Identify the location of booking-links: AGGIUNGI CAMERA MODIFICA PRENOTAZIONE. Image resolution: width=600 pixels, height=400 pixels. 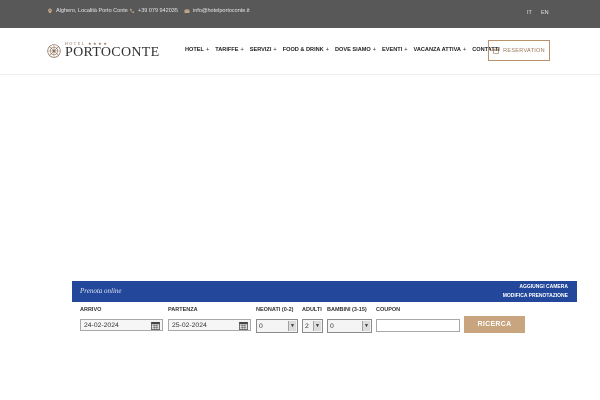
(535, 292).